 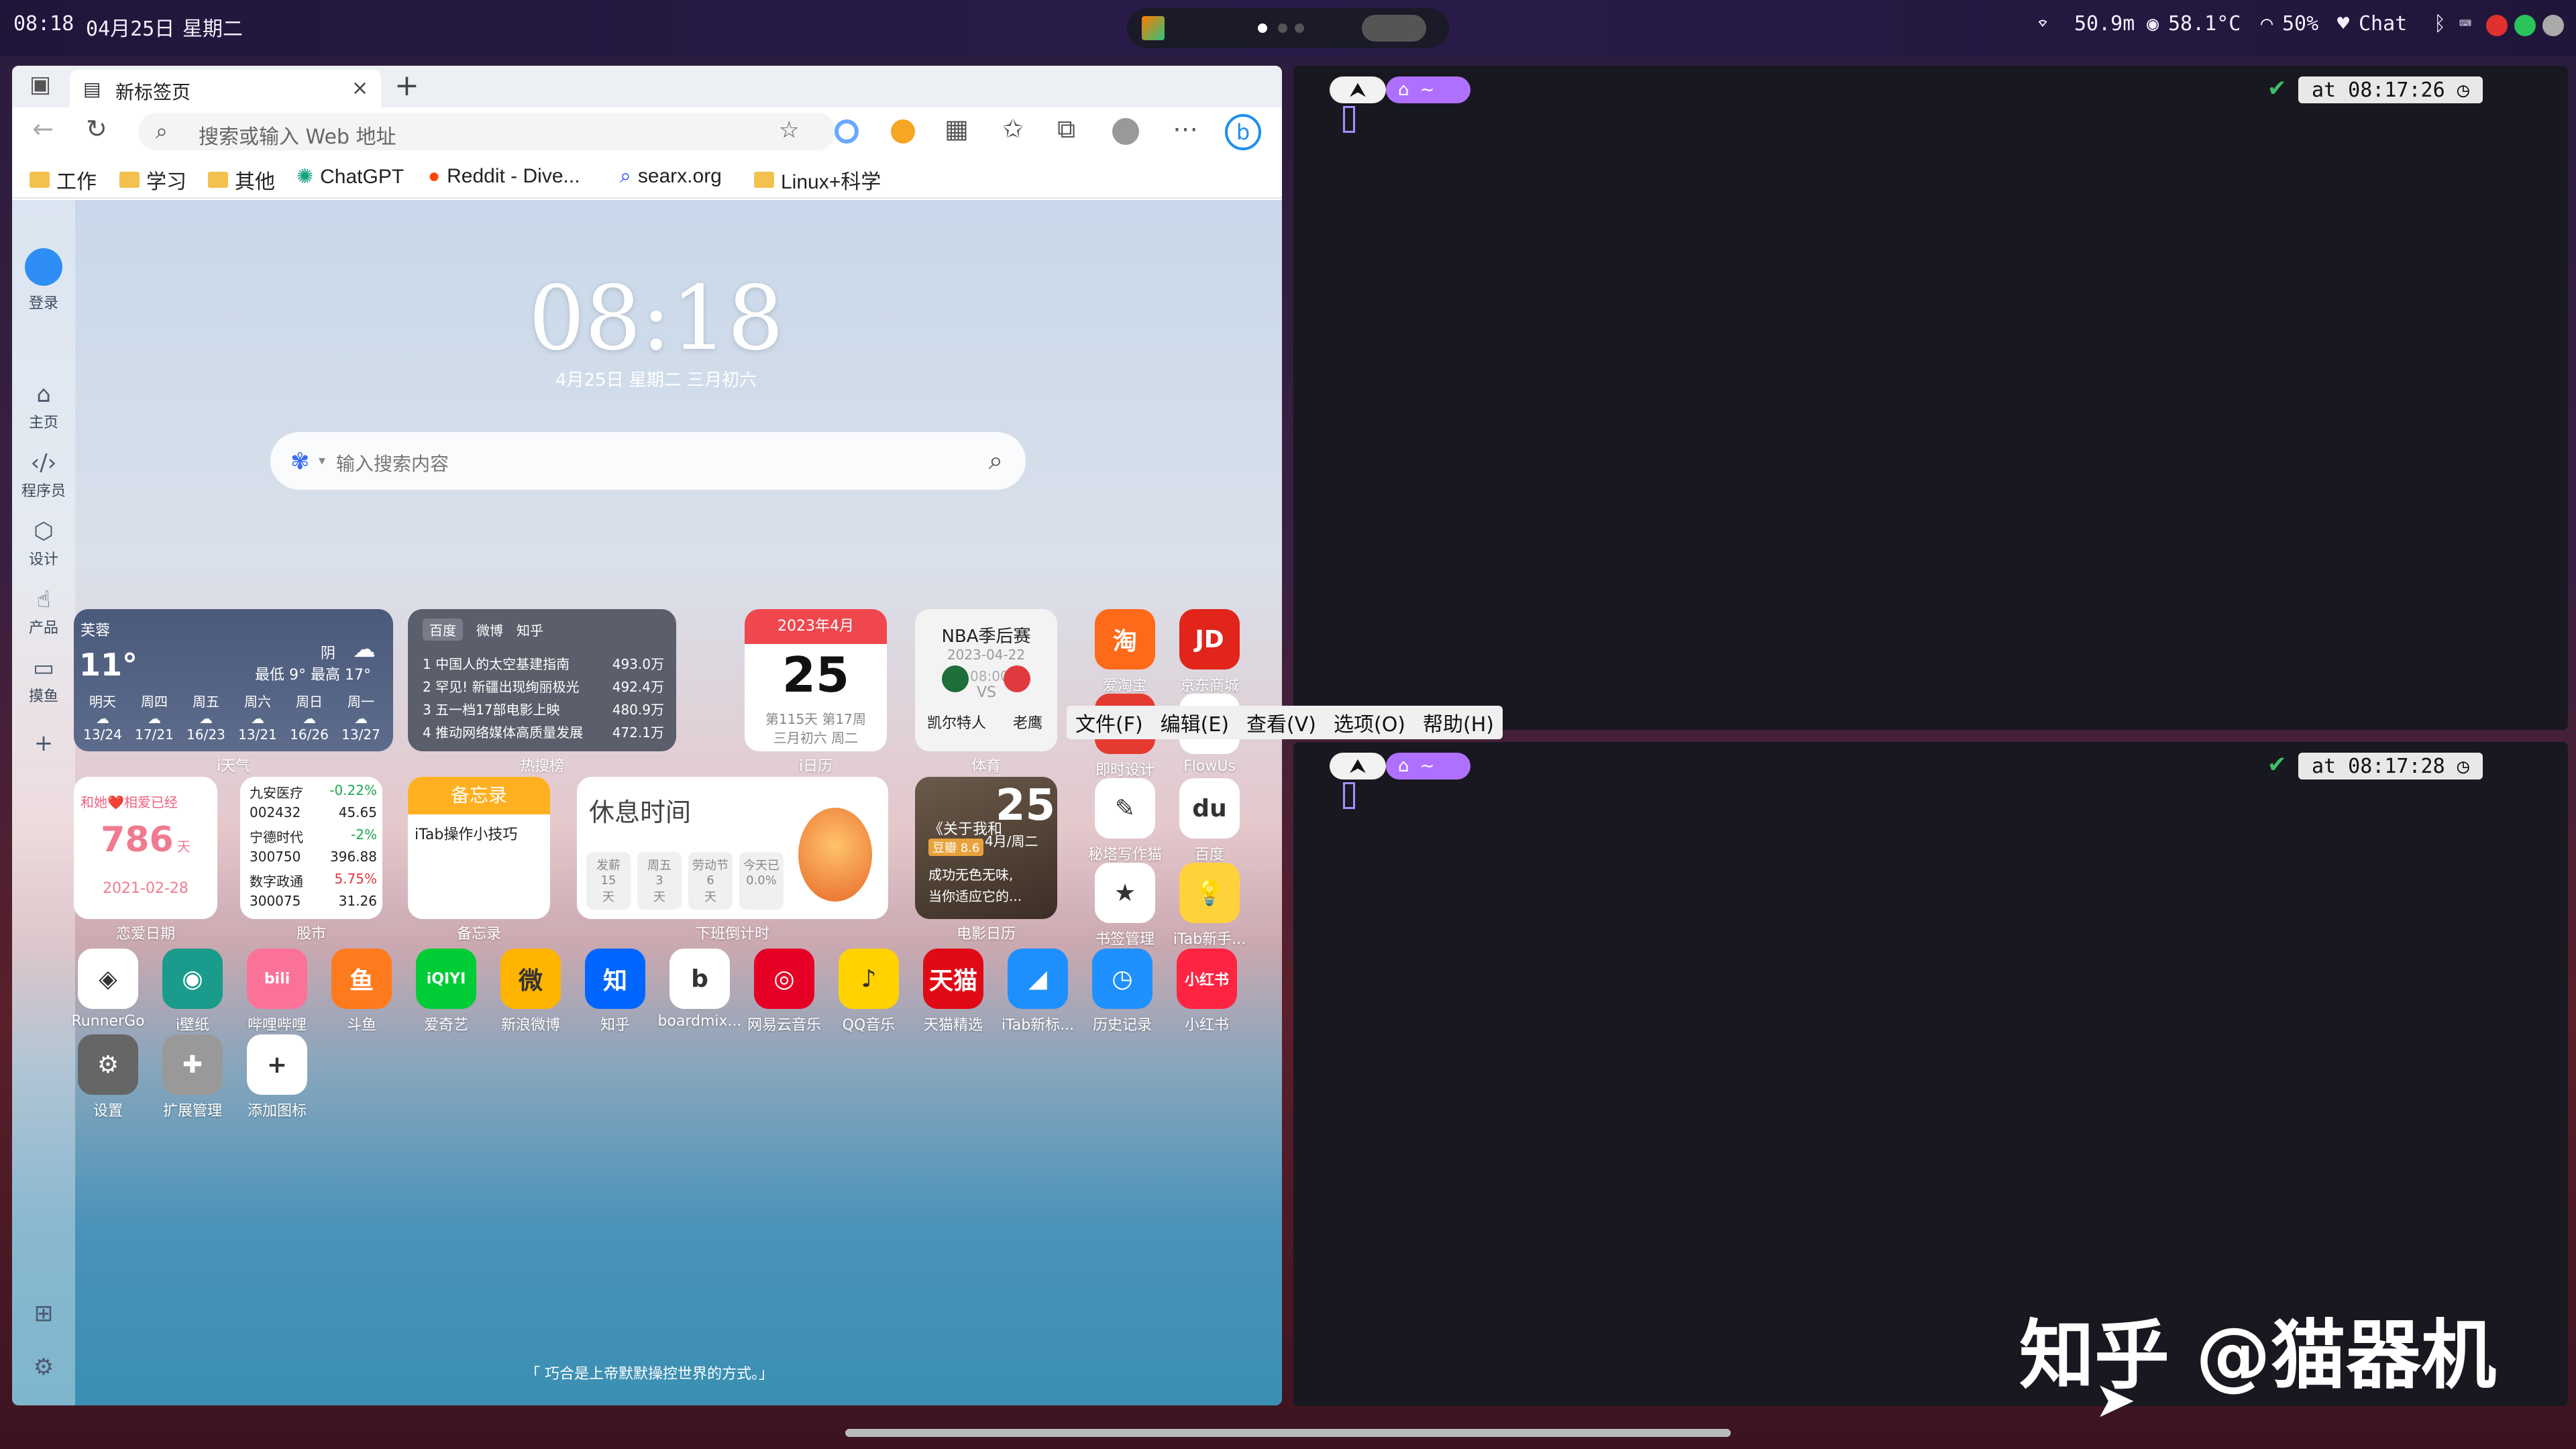 I want to click on new-tab-button: +, so click(x=406, y=85).